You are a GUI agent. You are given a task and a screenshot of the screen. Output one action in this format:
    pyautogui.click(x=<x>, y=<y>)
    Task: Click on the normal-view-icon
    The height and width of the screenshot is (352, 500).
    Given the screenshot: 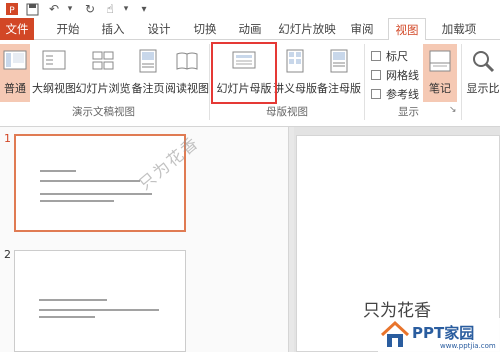 What is the action you would take?
    pyautogui.click(x=15, y=60)
    